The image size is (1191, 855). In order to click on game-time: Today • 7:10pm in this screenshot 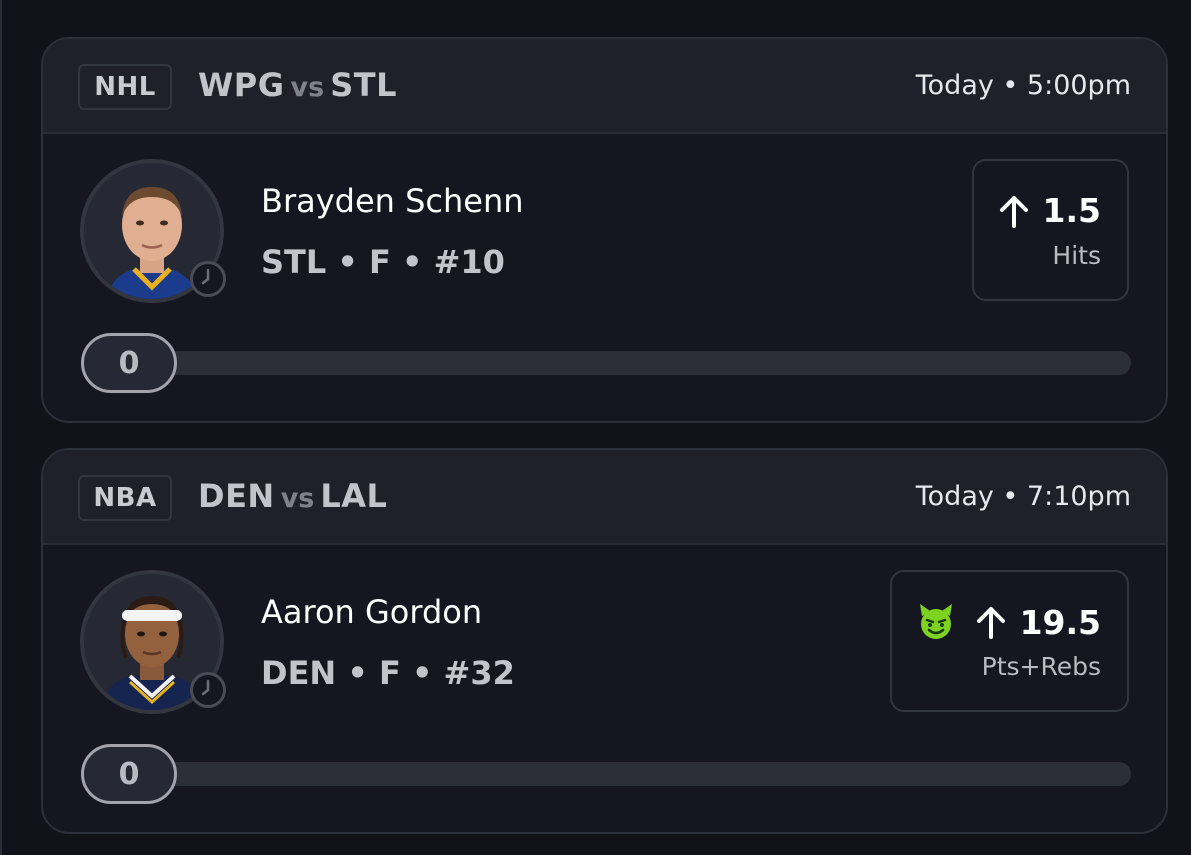, I will do `click(1023, 496)`.